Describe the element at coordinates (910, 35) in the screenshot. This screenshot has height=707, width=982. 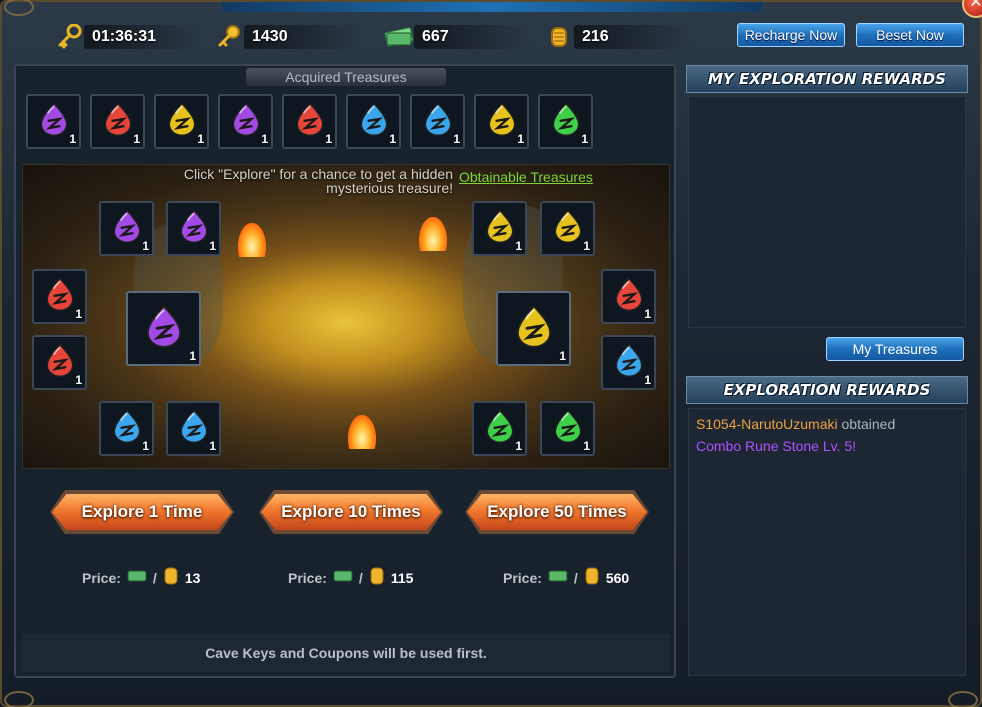
I see `reset-button: Beset Now` at that location.